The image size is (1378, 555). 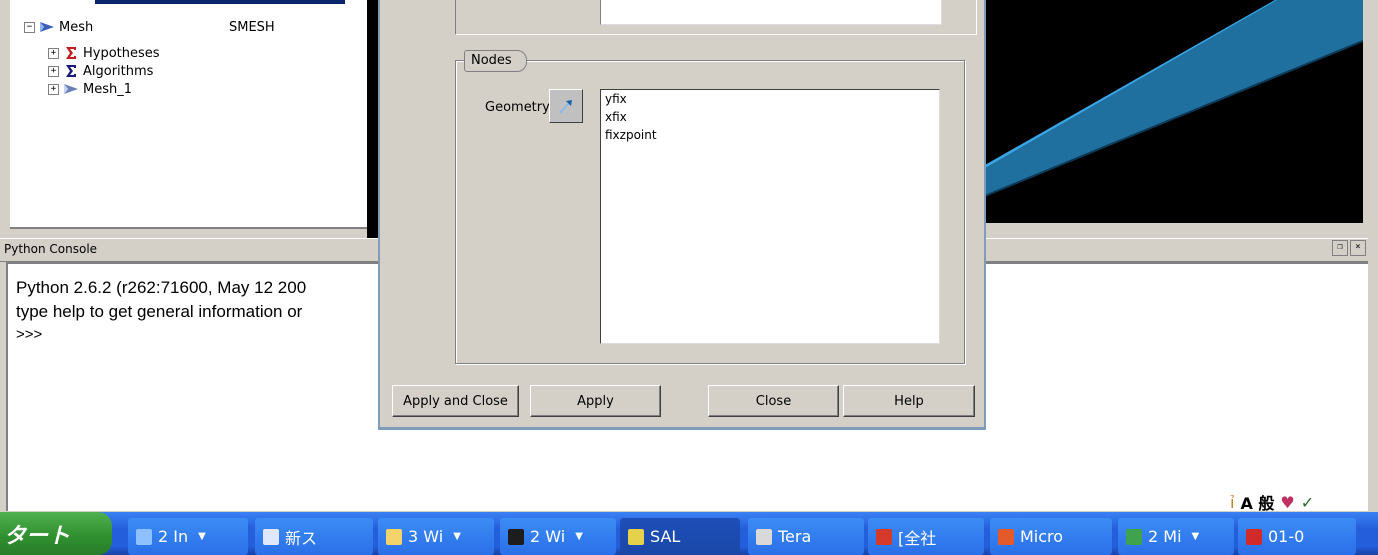 What do you see at coordinates (1358, 248) in the screenshot?
I see `close-panel-icon: ×` at bounding box center [1358, 248].